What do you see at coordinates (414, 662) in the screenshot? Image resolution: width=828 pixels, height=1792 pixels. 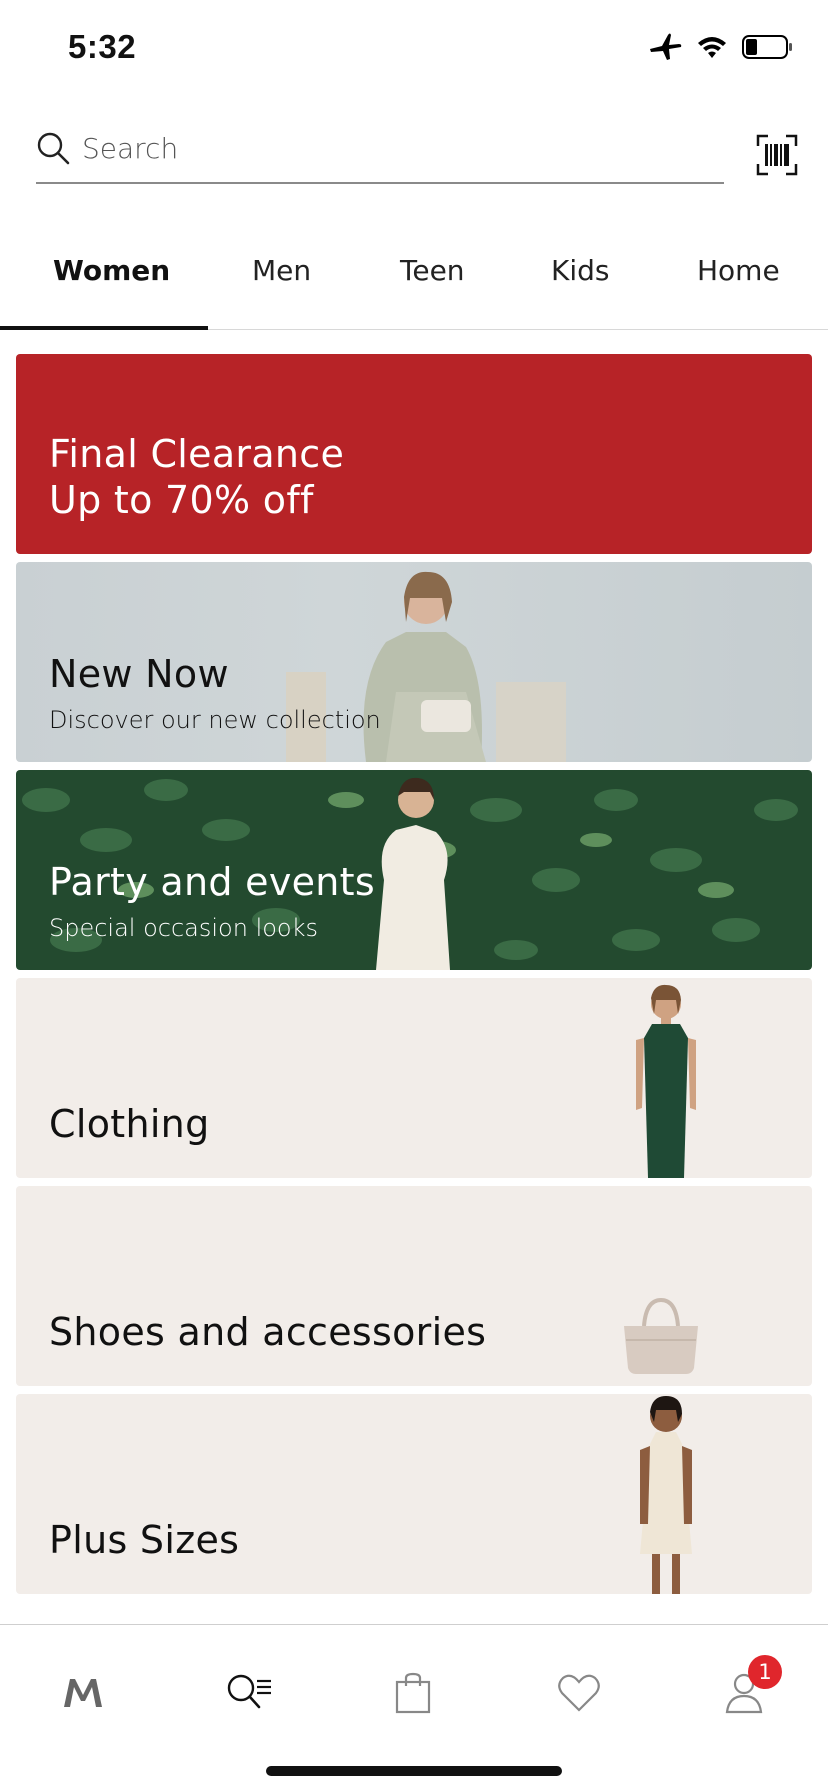 I see `new-now-banner: New Now Discover our new collection` at bounding box center [414, 662].